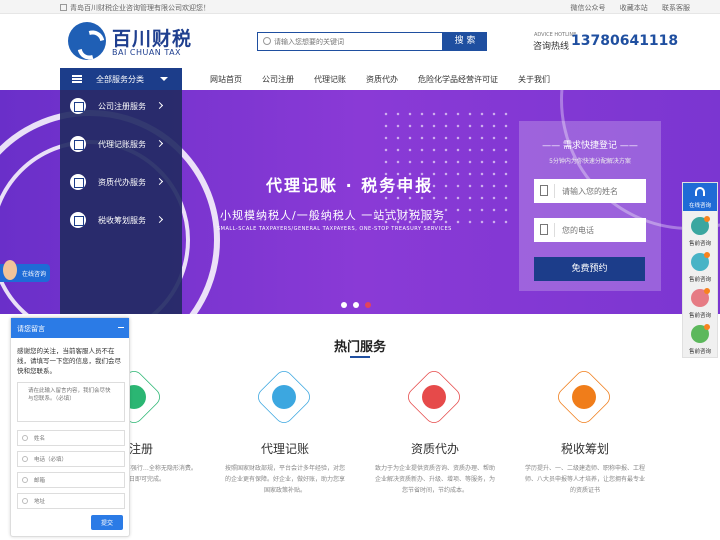  Describe the element at coordinates (25, 271) in the screenshot. I see `online-consult-tab: 在线咨询` at that location.